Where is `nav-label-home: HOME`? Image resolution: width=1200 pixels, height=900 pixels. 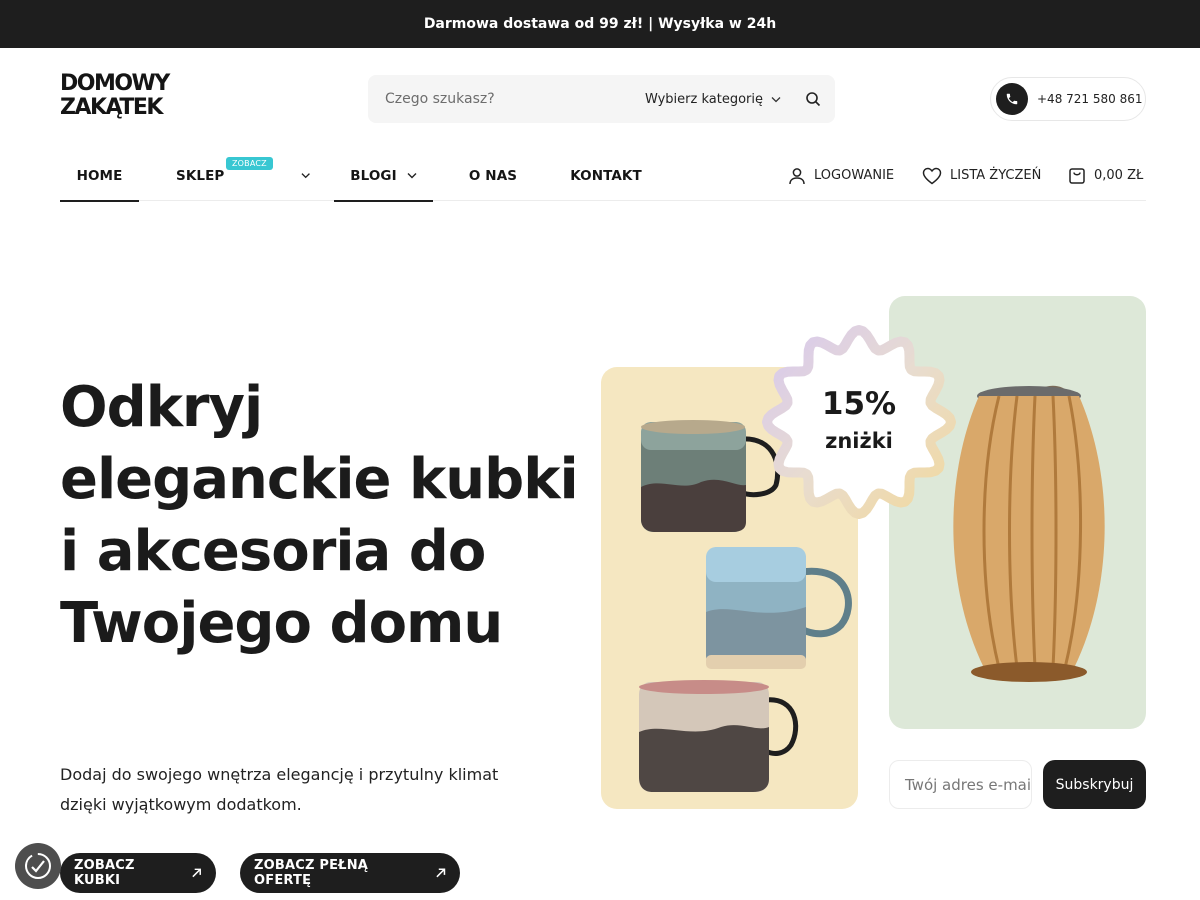
nav-label-home: HOME is located at coordinates (99, 175).